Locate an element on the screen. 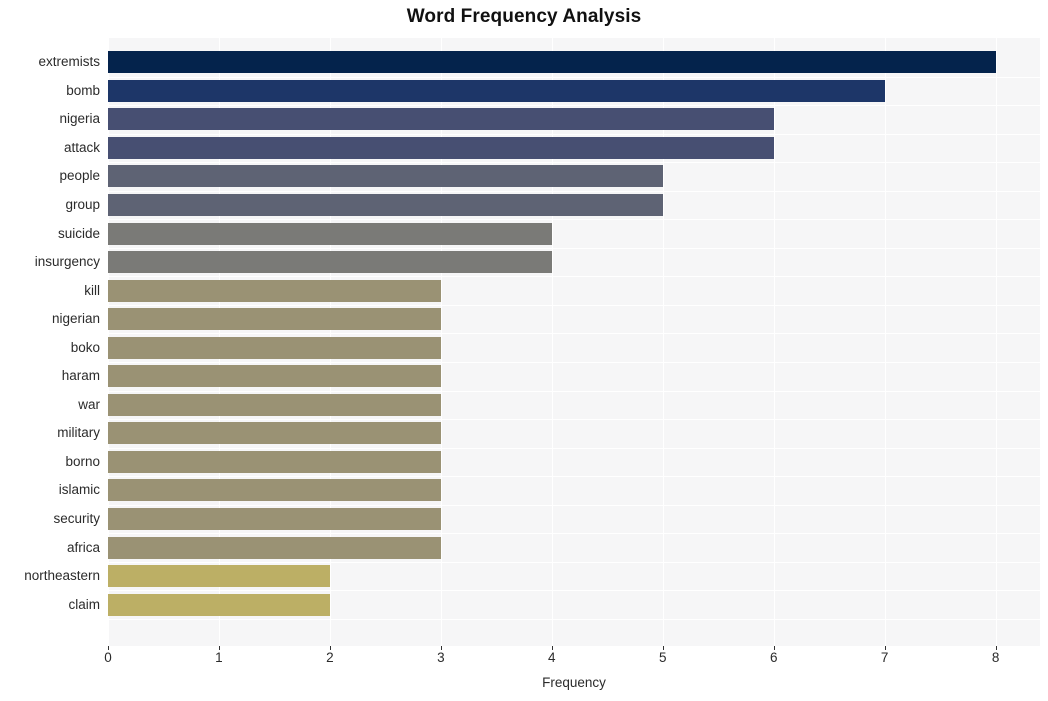 This screenshot has width=1048, height=701. bar-insurgency is located at coordinates (330, 262).